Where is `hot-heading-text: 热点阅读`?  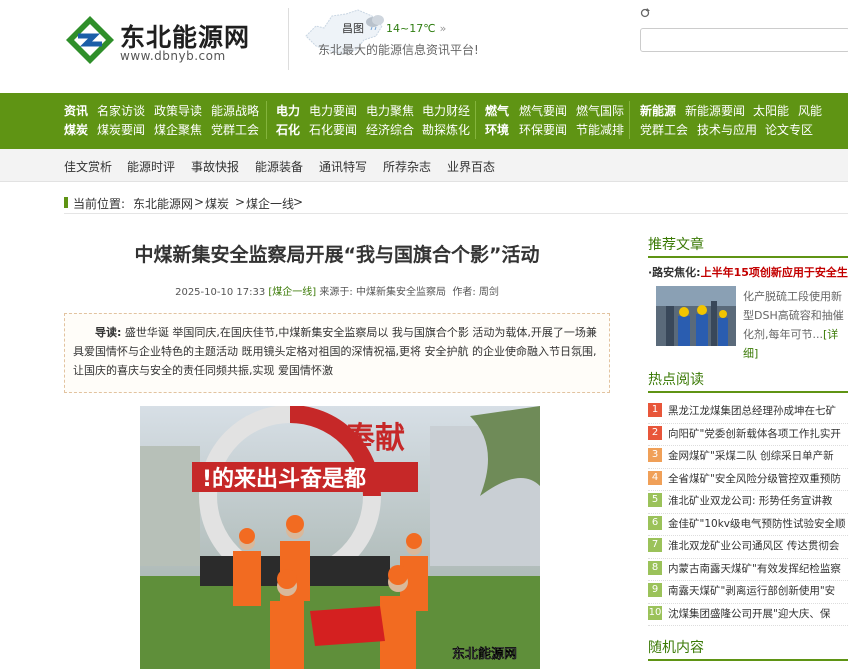 hot-heading-text: 热点阅读 is located at coordinates (676, 380).